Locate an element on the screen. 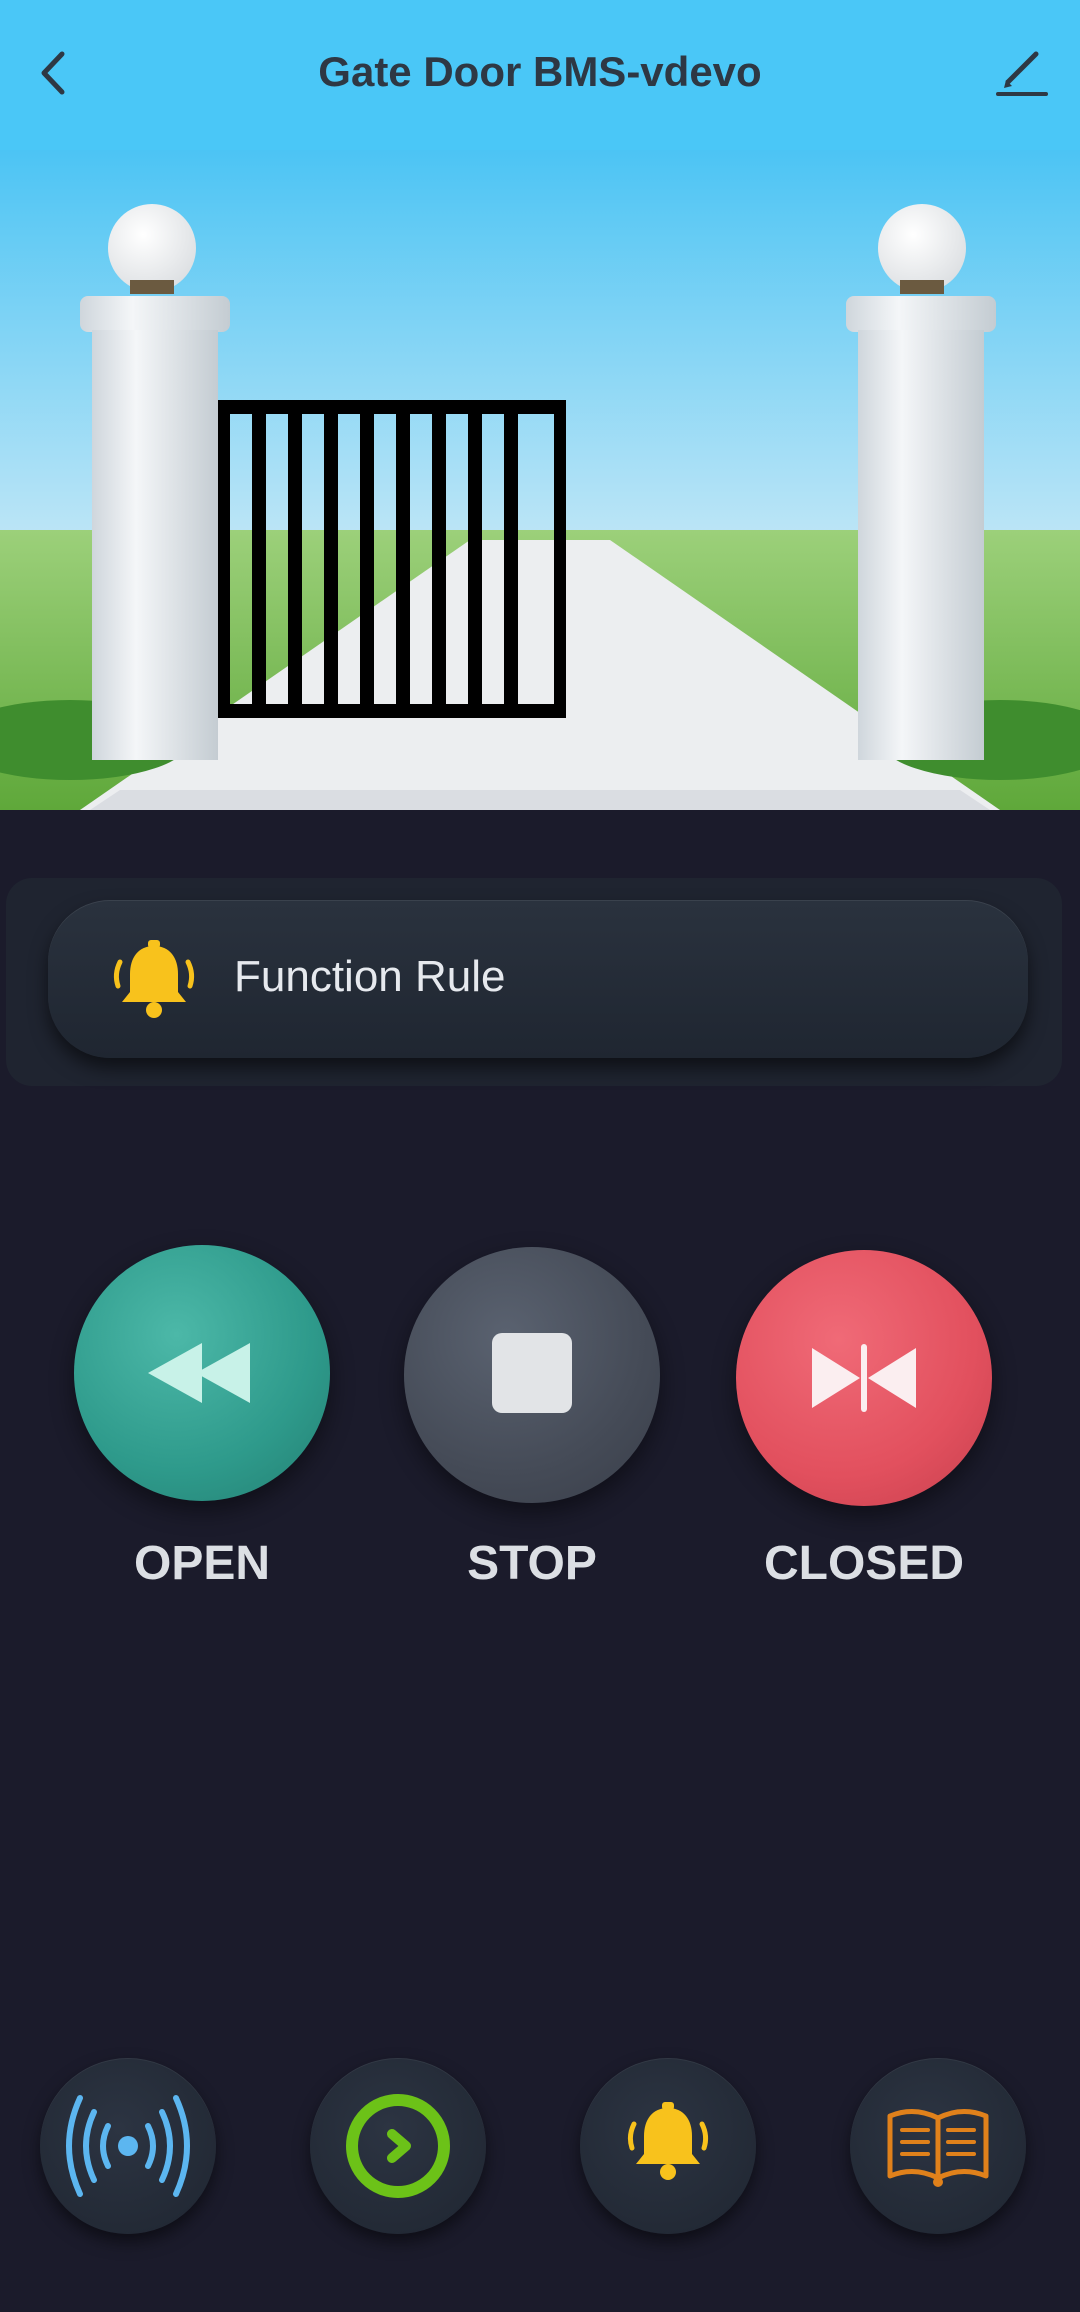  edit-pencil-icon is located at coordinates (1022, 72).